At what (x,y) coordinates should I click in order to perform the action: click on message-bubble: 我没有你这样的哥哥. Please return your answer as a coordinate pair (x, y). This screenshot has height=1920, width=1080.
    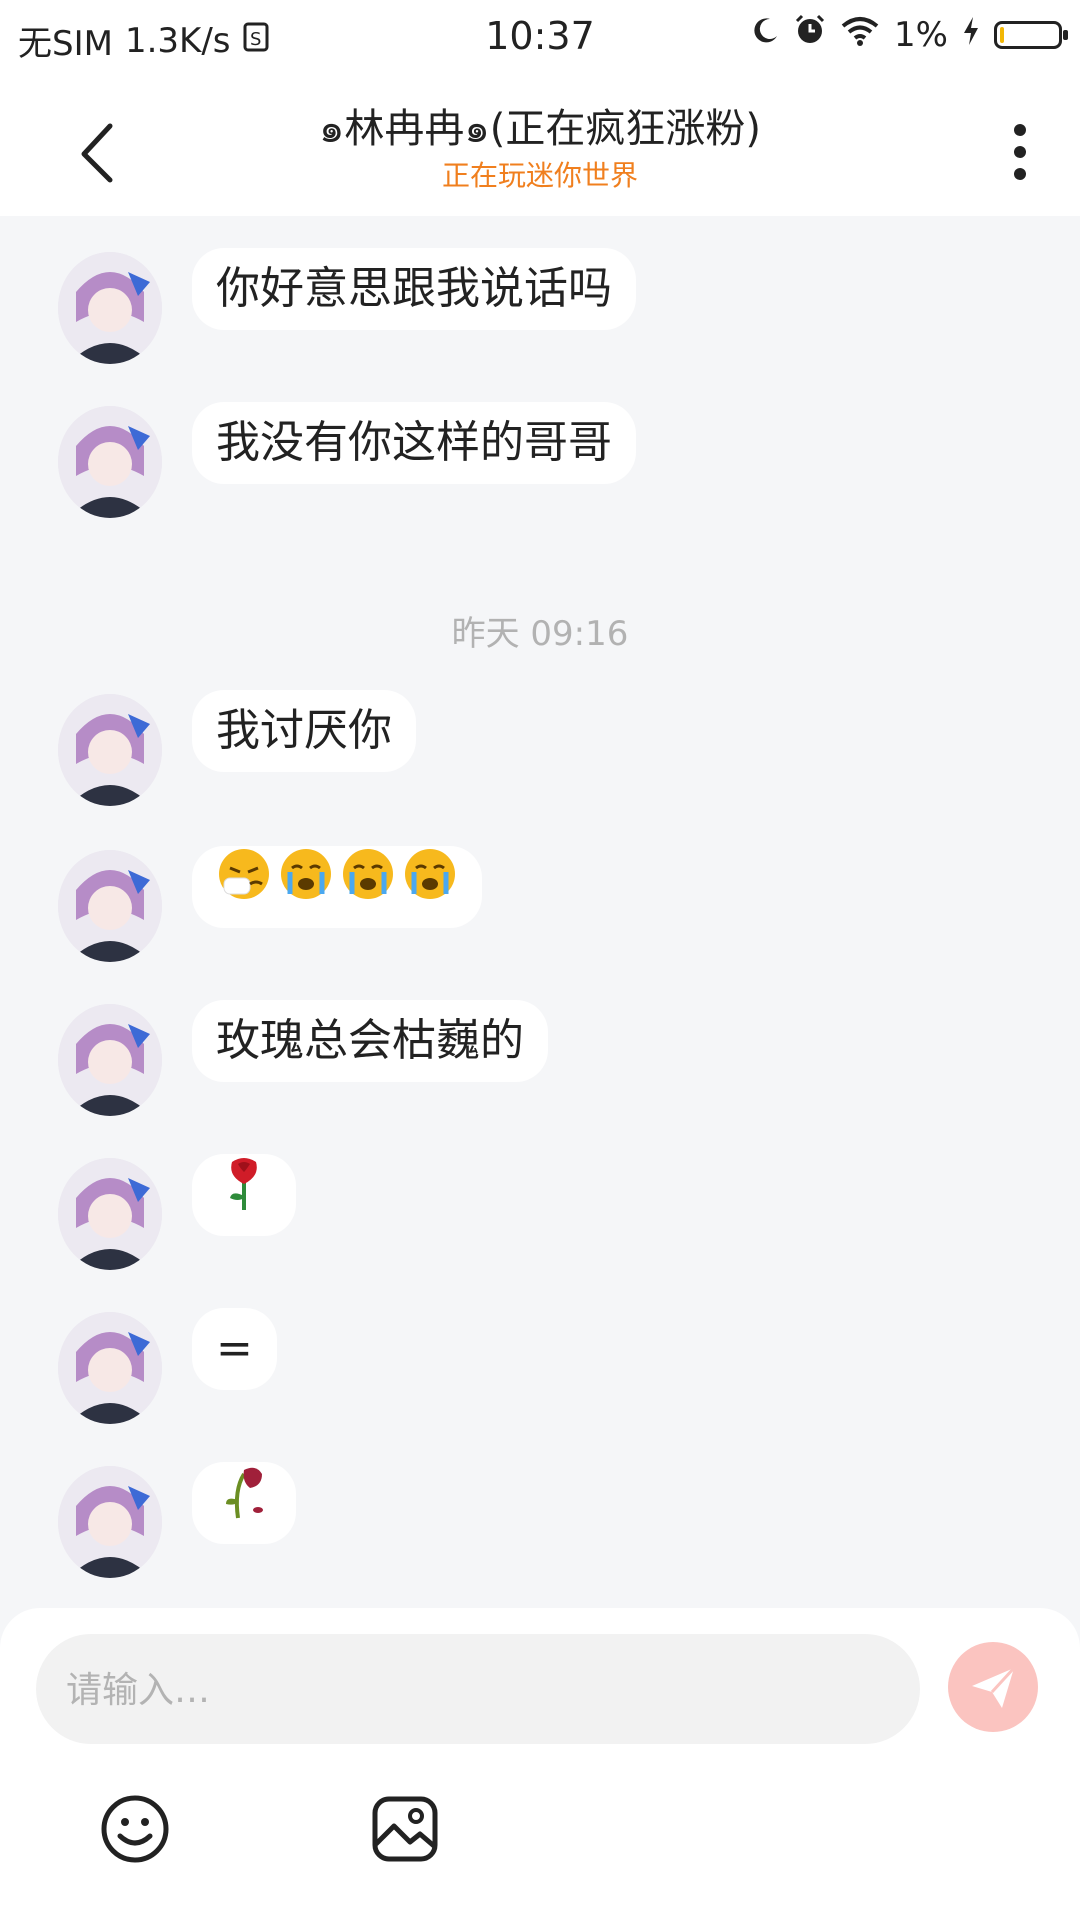
    Looking at the image, I should click on (414, 443).